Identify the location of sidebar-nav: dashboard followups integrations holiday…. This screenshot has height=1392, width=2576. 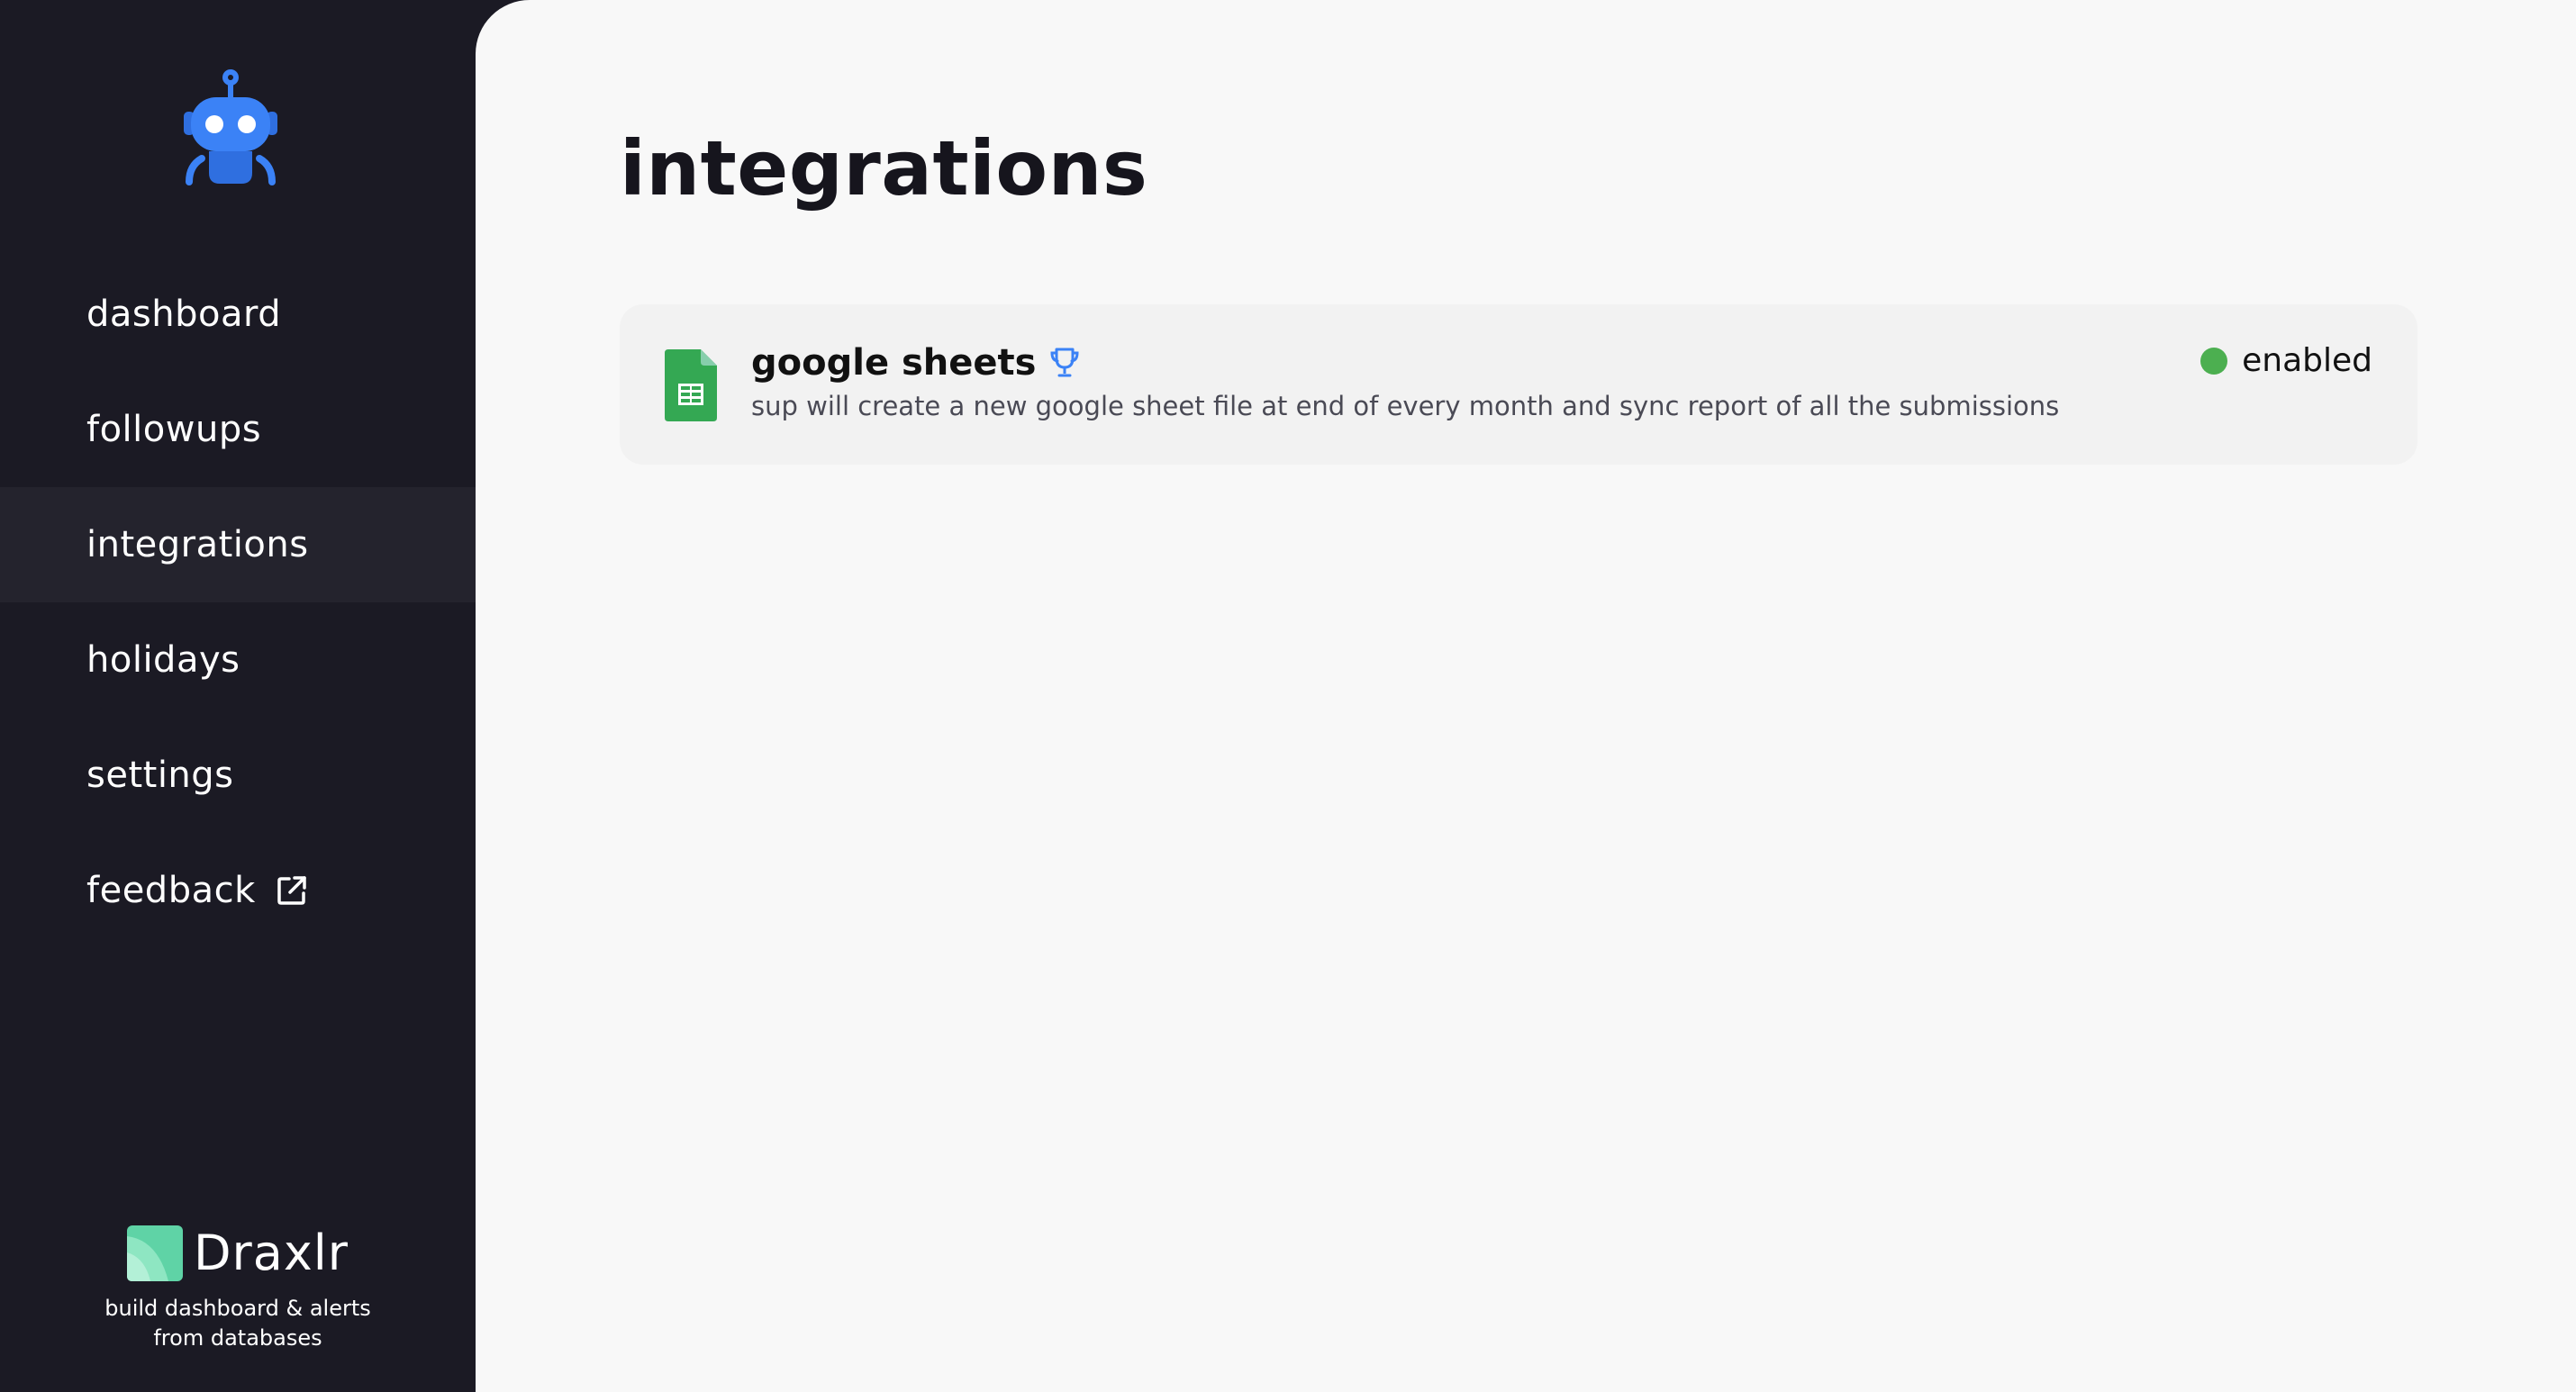
(238, 602).